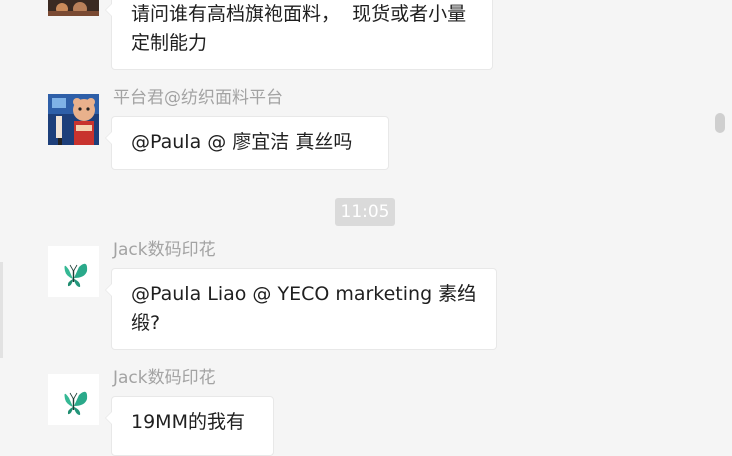 This screenshot has height=456, width=732. Describe the element at coordinates (198, 98) in the screenshot. I see `sender-name: 平台君@纺织面料平台` at that location.